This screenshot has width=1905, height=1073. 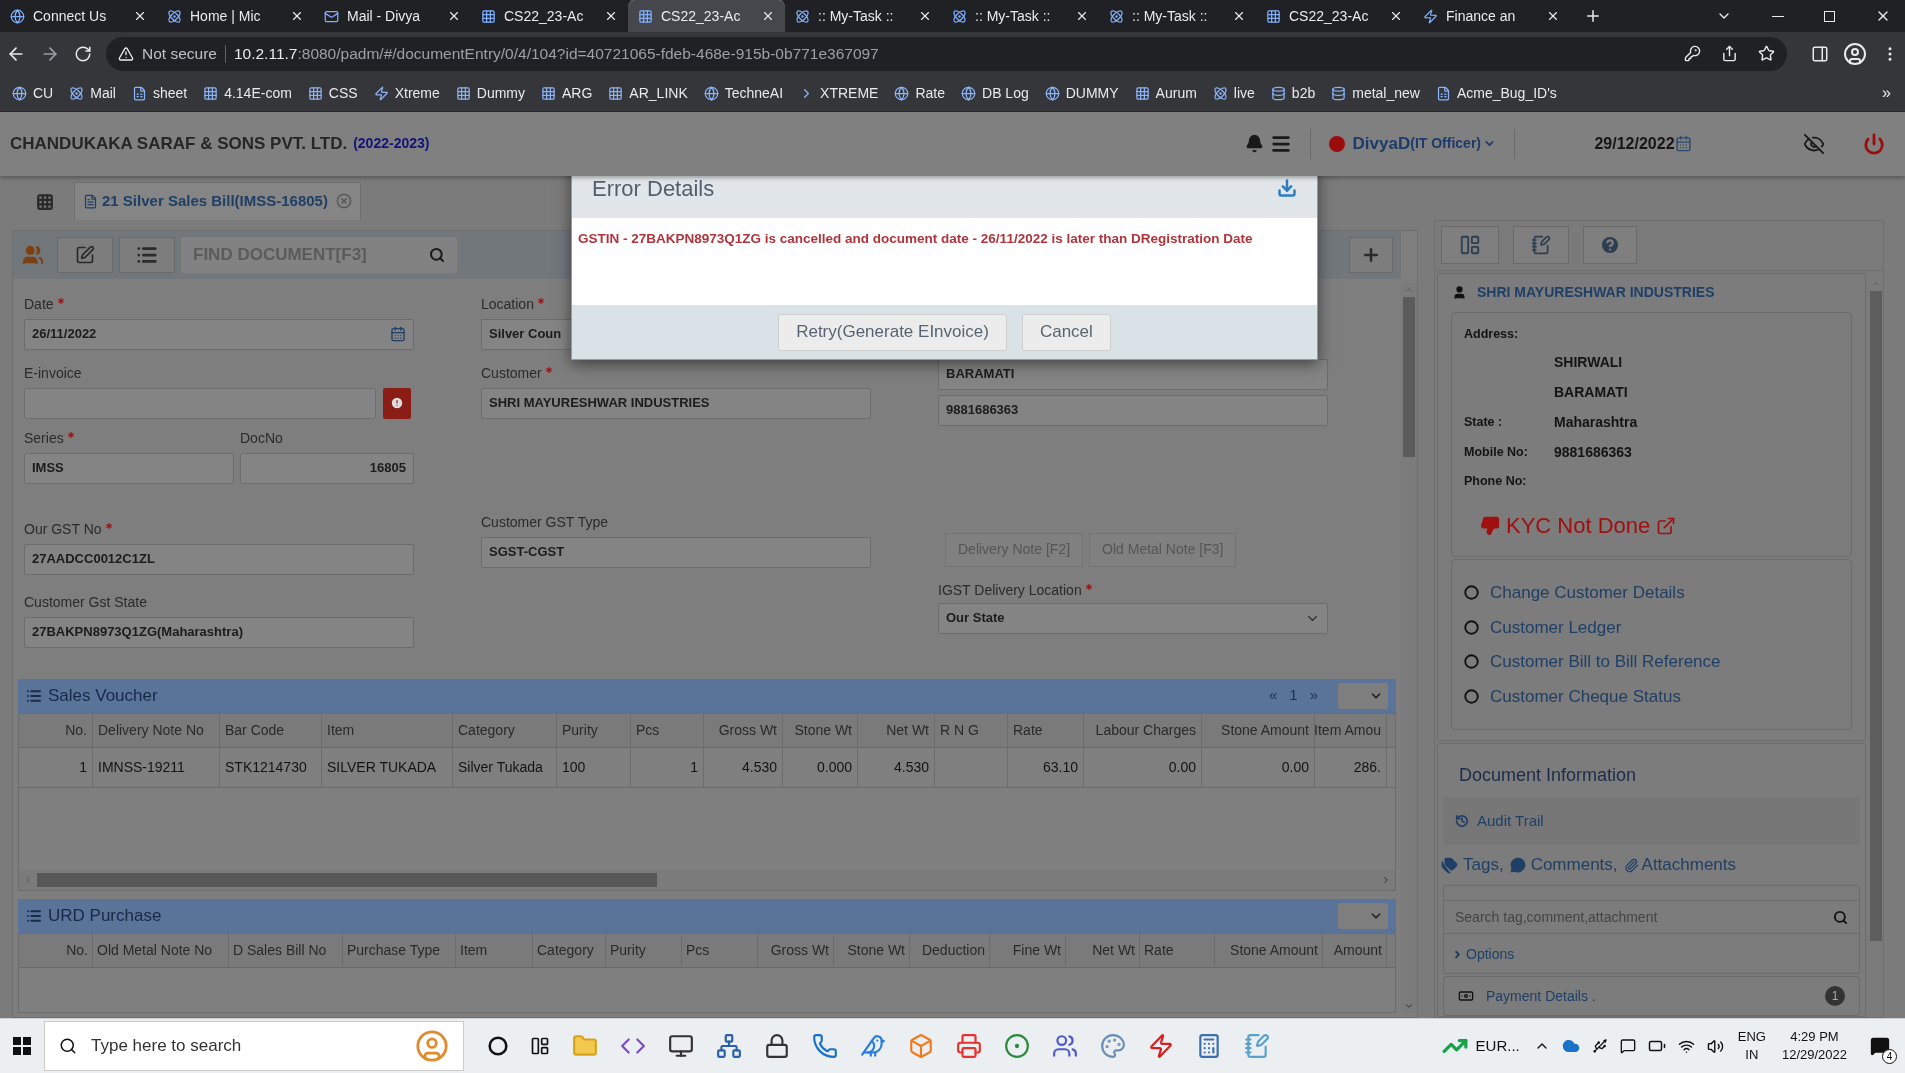 I want to click on bookmark: Aurum, so click(x=1165, y=93).